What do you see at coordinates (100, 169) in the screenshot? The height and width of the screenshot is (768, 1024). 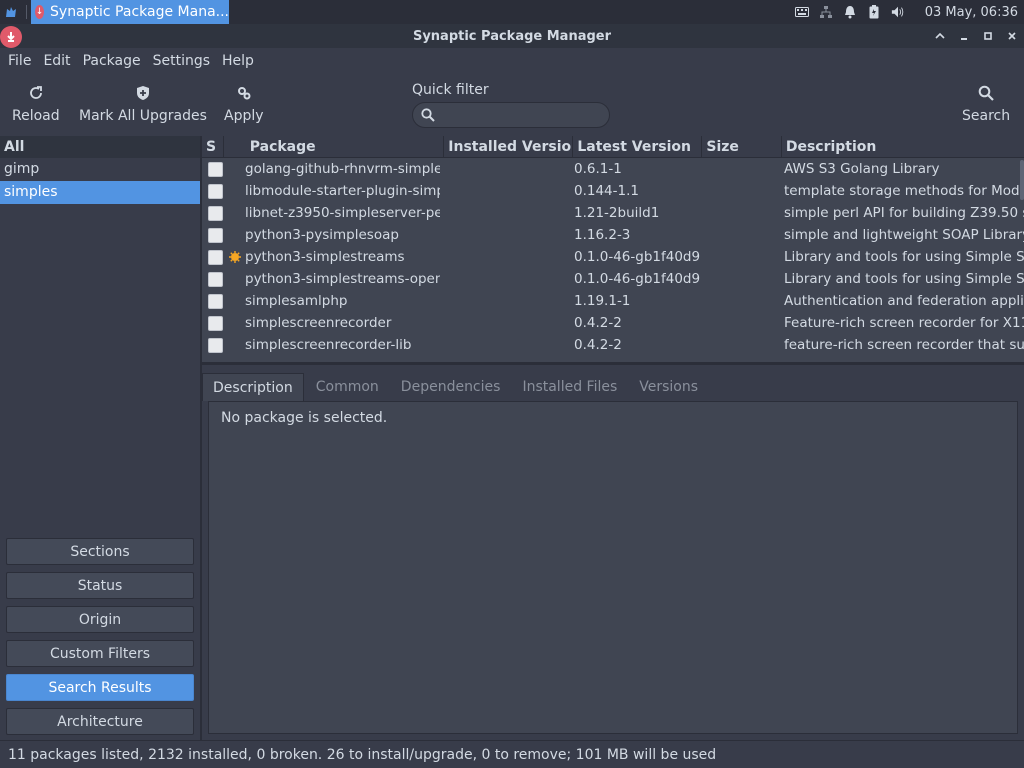 I see `filter-item-gimp: gimp` at bounding box center [100, 169].